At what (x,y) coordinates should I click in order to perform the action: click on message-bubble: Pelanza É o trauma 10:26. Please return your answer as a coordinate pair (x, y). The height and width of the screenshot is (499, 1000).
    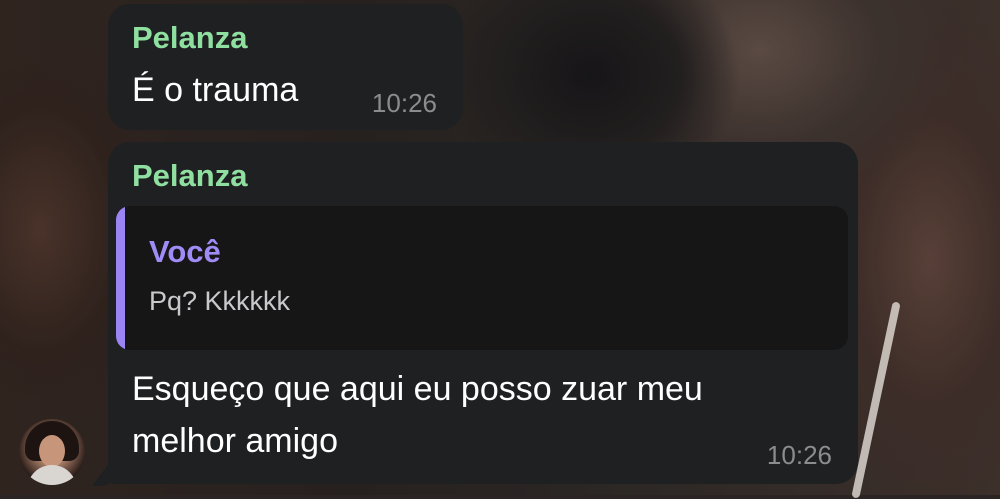
    Looking at the image, I should click on (285, 67).